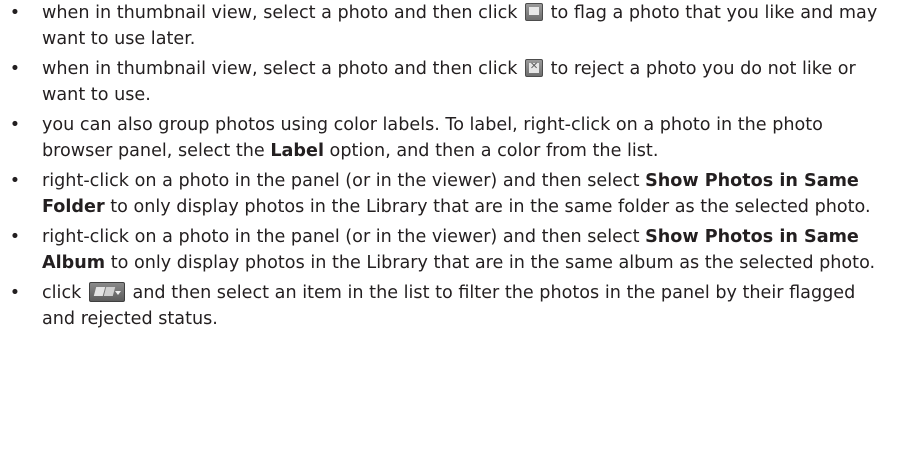  I want to click on item-text-before: click, so click(64, 293).